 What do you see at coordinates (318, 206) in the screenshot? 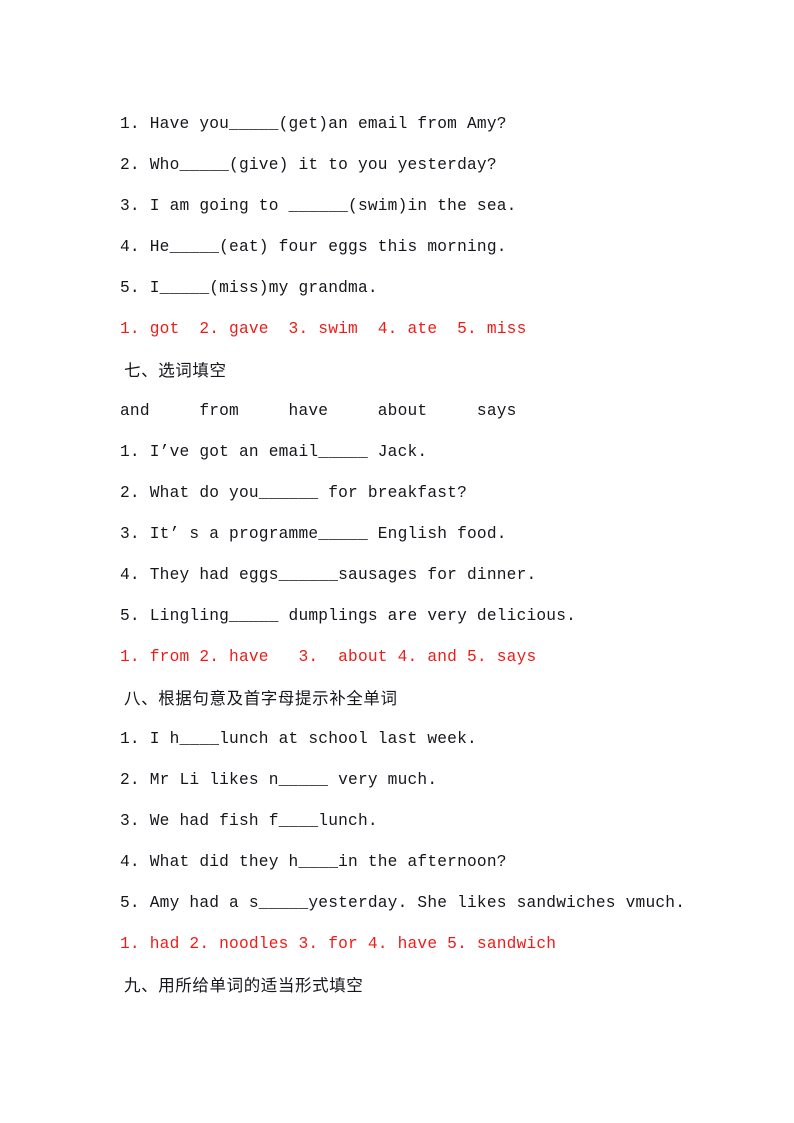
I see `exercise-item: 3. I am going to ______(swim)in the sea.` at bounding box center [318, 206].